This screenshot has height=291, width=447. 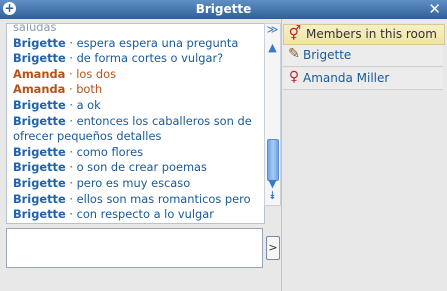 I want to click on chat-line: Brigette · como flores, so click(x=138, y=153).